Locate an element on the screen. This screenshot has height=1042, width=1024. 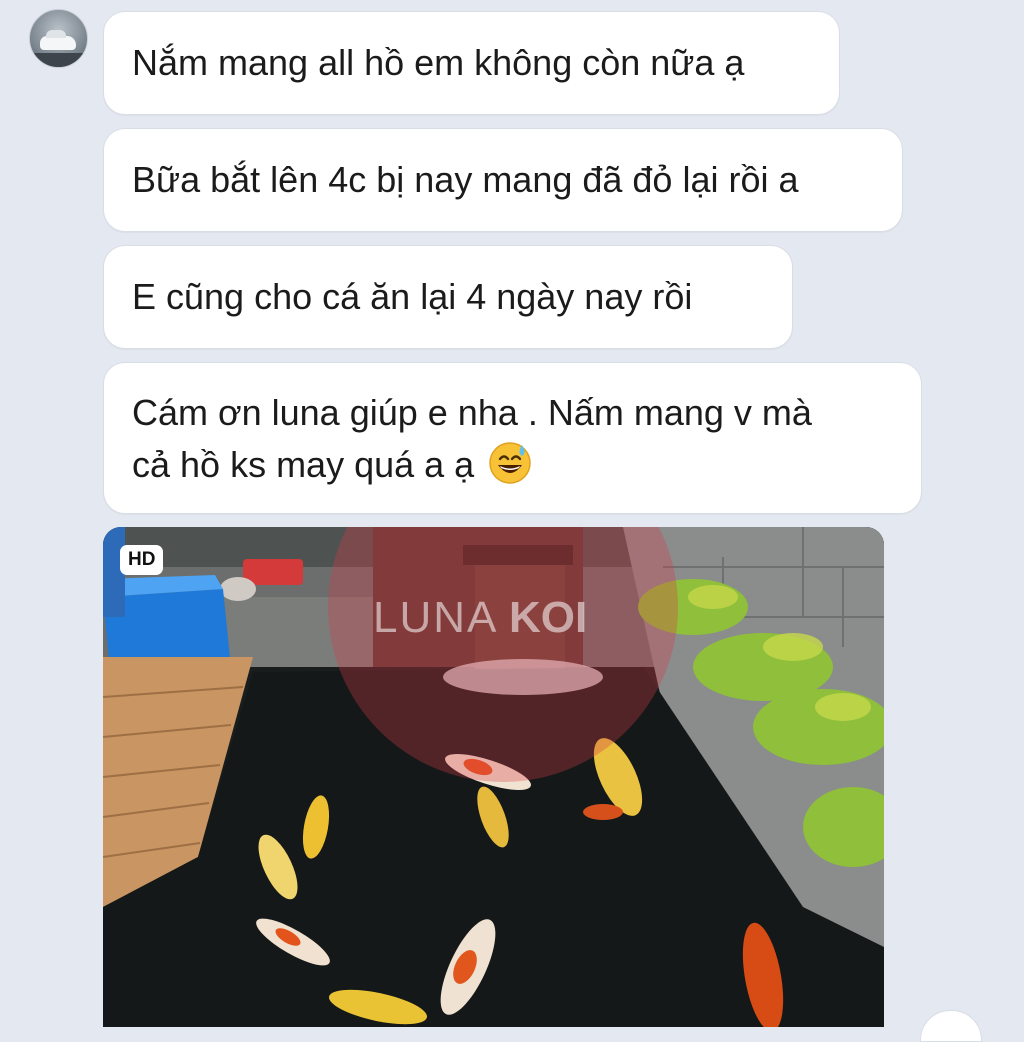
watermark-text-right: KOI is located at coordinates (548, 617).